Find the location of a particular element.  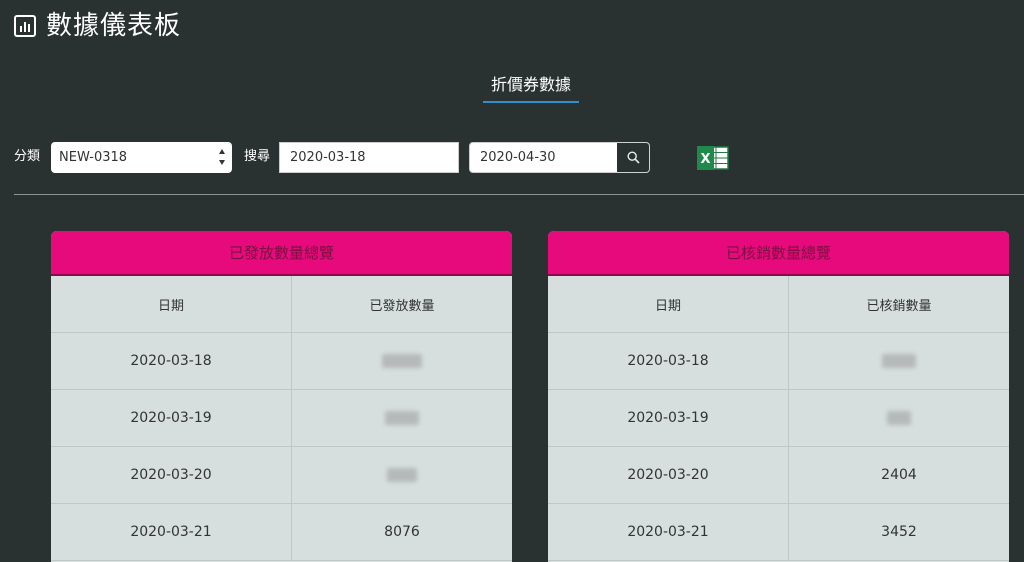

search-icon is located at coordinates (633, 157).